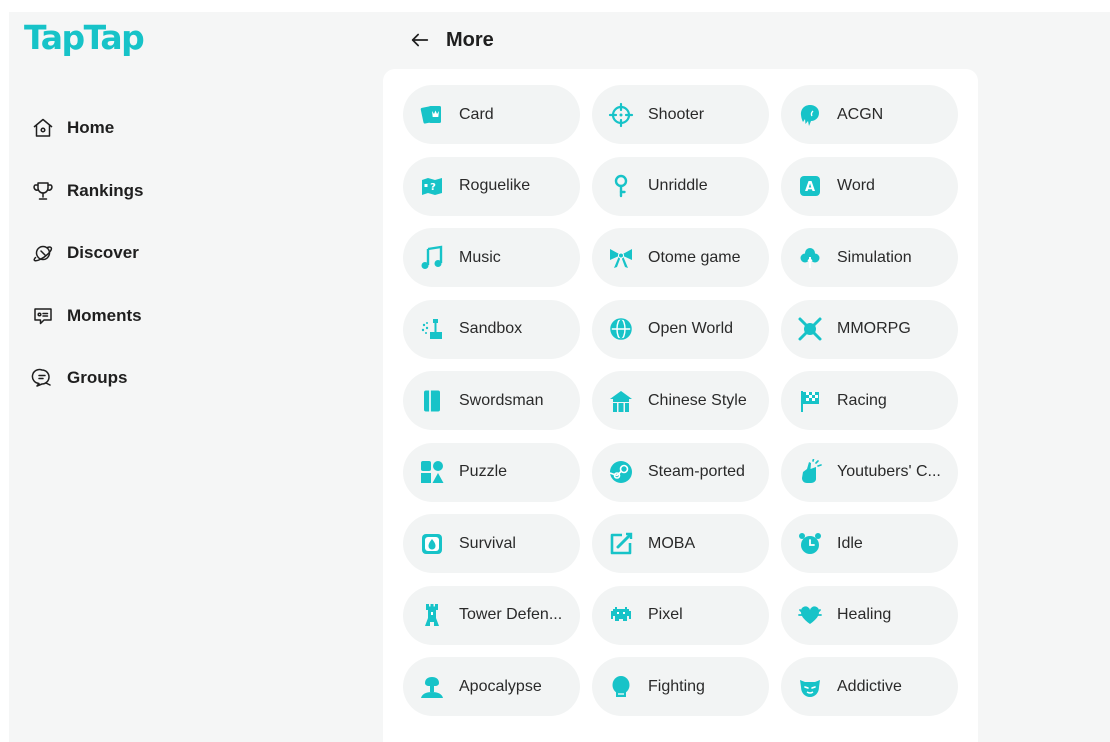 Image resolution: width=1110 pixels, height=742 pixels. I want to click on genre-tag-apocalypse: Apocalypse, so click(491, 686).